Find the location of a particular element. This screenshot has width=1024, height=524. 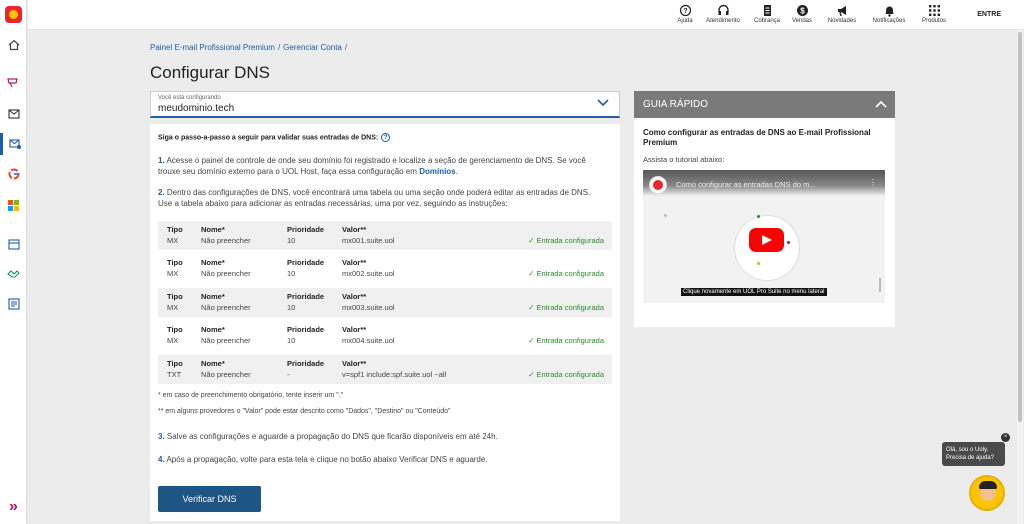

products-button: Produtos is located at coordinates (934, 14).